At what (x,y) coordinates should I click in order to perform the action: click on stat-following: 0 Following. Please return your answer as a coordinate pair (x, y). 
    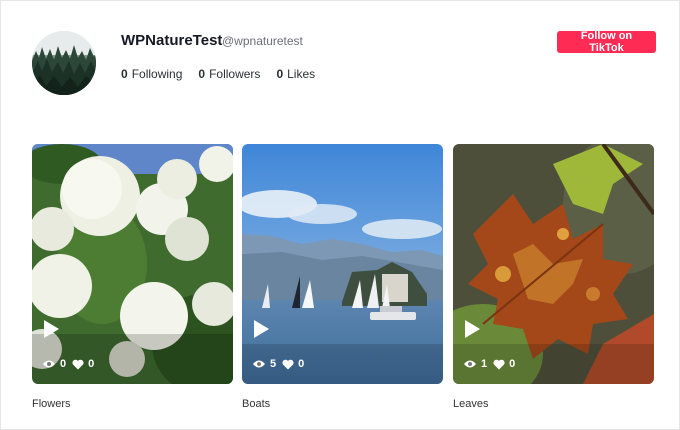
    Looking at the image, I should click on (151, 74).